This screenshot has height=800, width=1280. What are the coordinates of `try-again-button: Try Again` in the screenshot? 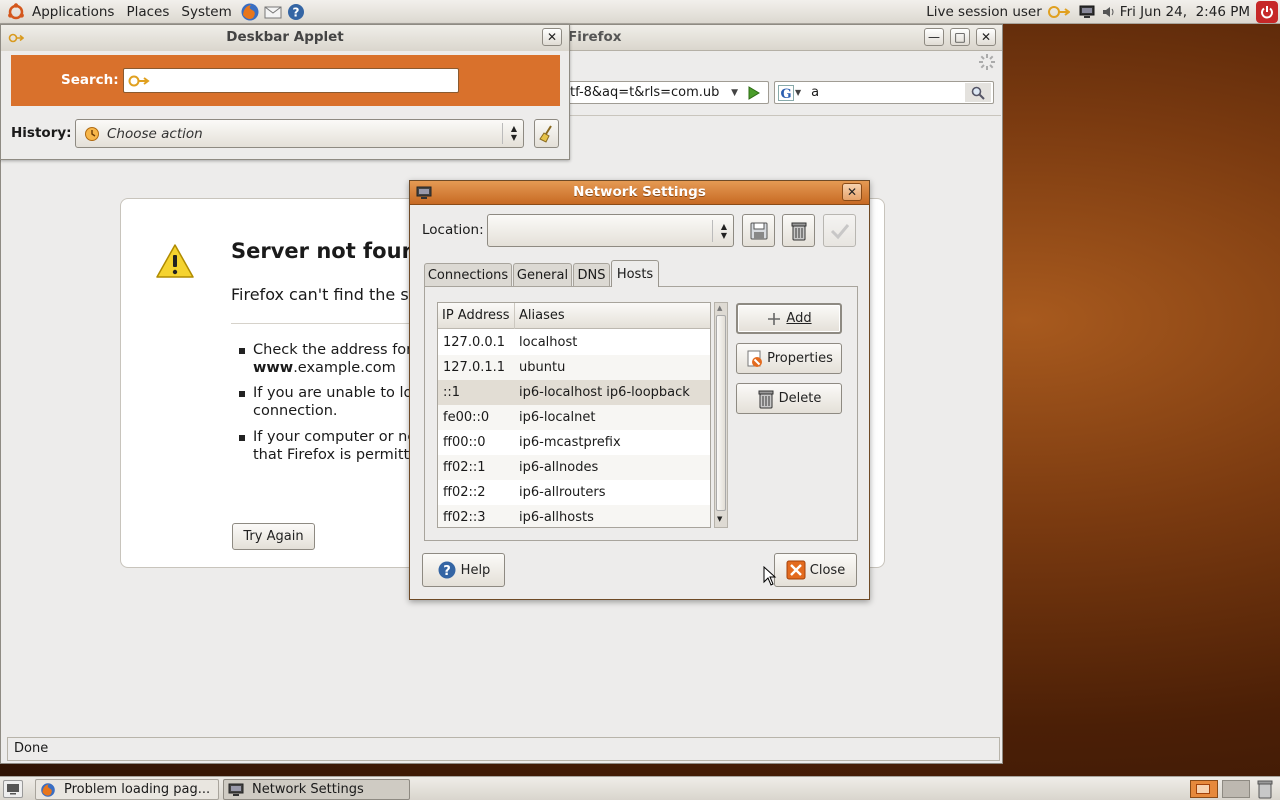 It's located at (273, 536).